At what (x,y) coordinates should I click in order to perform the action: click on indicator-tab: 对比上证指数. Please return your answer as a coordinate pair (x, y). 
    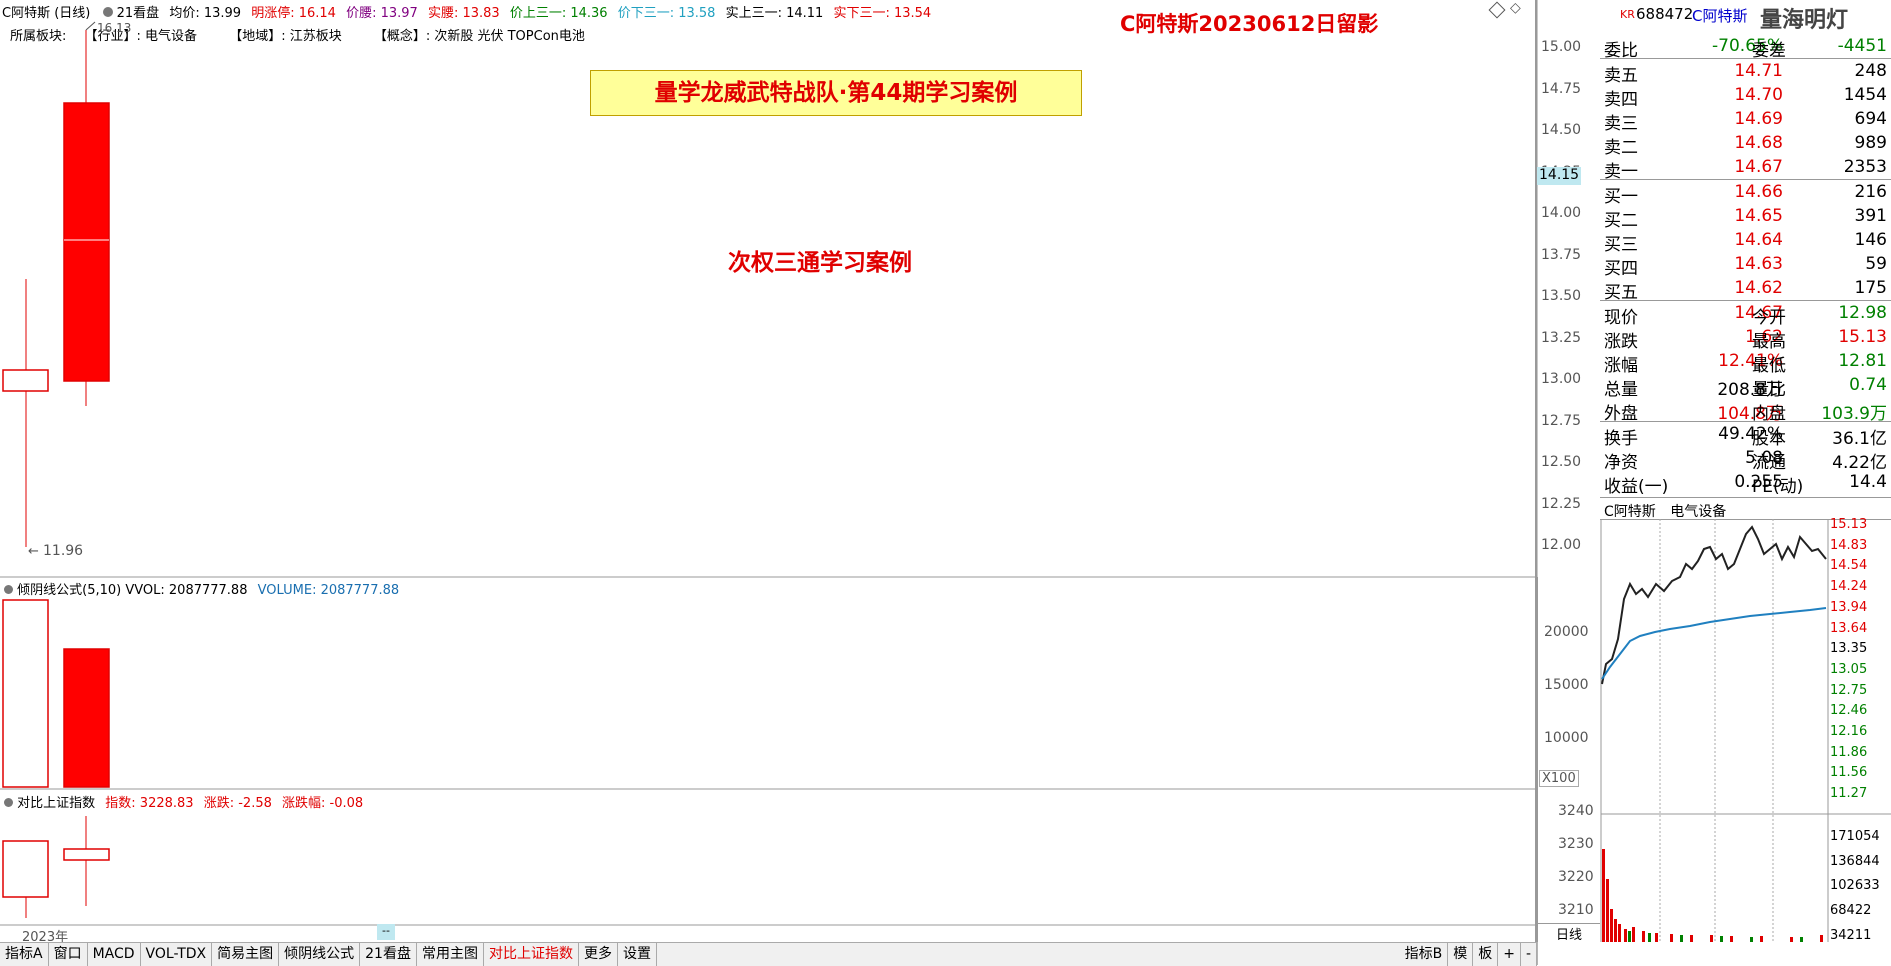
    Looking at the image, I should click on (531, 954).